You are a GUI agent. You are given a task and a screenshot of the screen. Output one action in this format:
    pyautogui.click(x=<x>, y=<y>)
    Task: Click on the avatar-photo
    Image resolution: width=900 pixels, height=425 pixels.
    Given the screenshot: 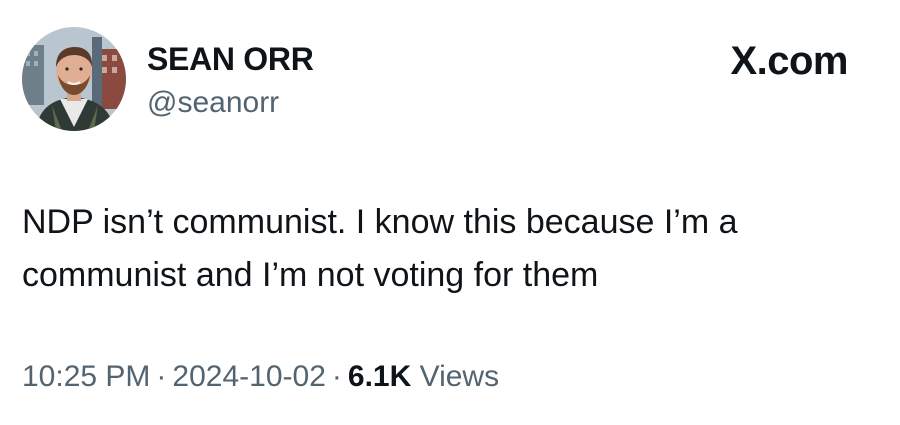 What is the action you would take?
    pyautogui.click(x=74, y=79)
    